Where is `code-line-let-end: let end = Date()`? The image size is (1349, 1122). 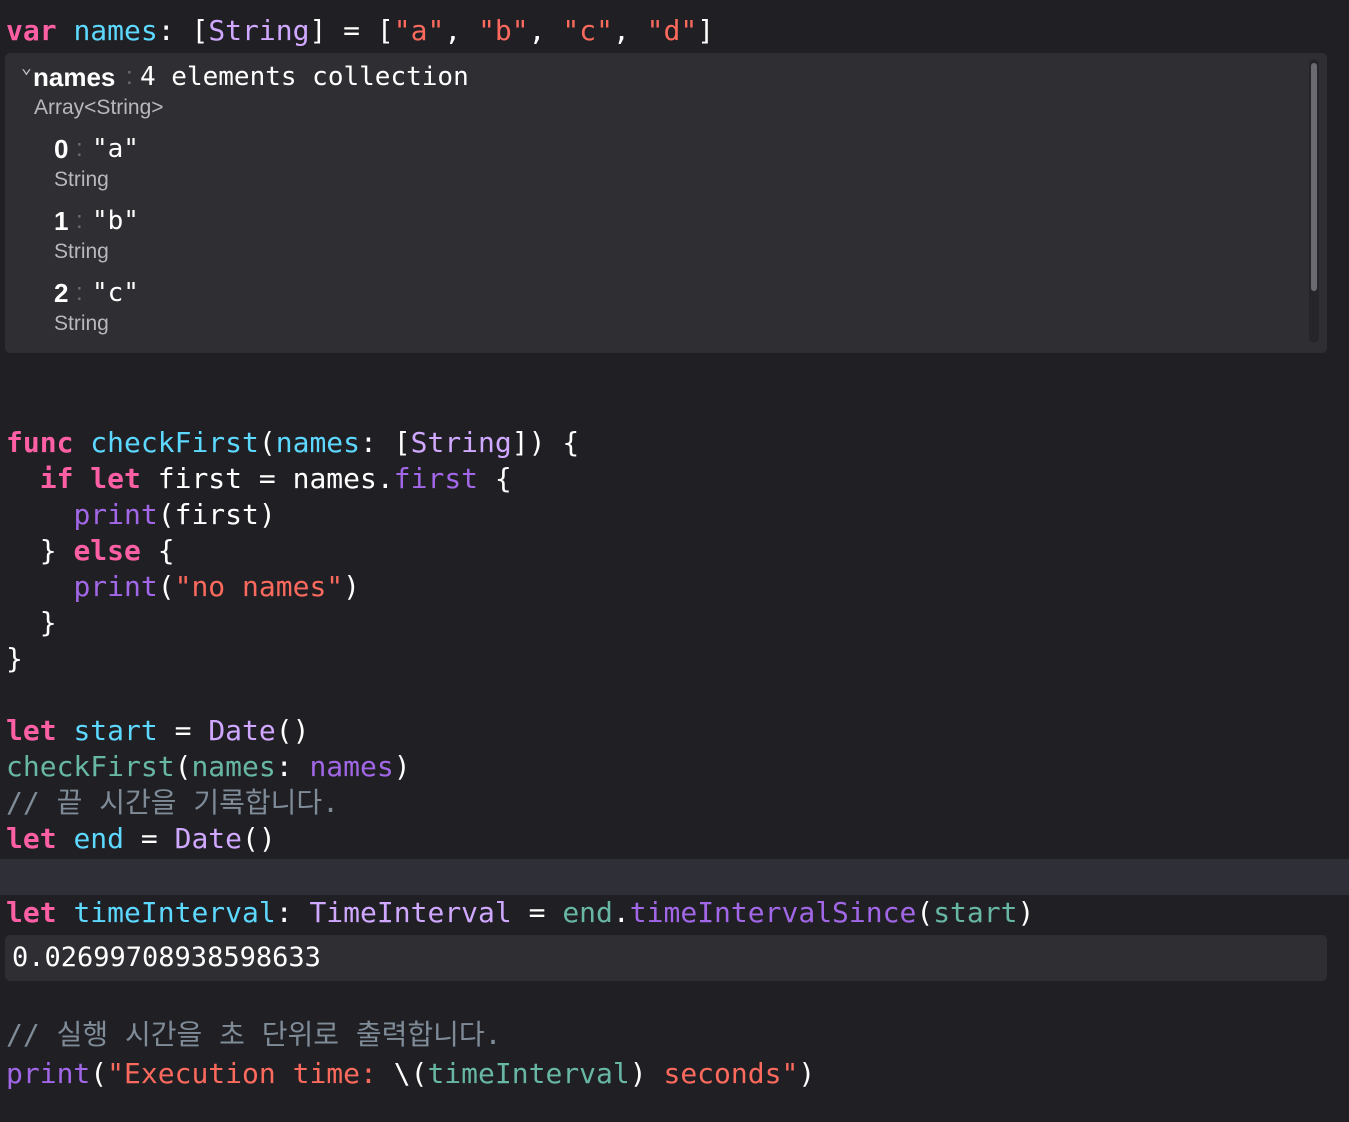 code-line-let-end: let end = Date() is located at coordinates (141, 839).